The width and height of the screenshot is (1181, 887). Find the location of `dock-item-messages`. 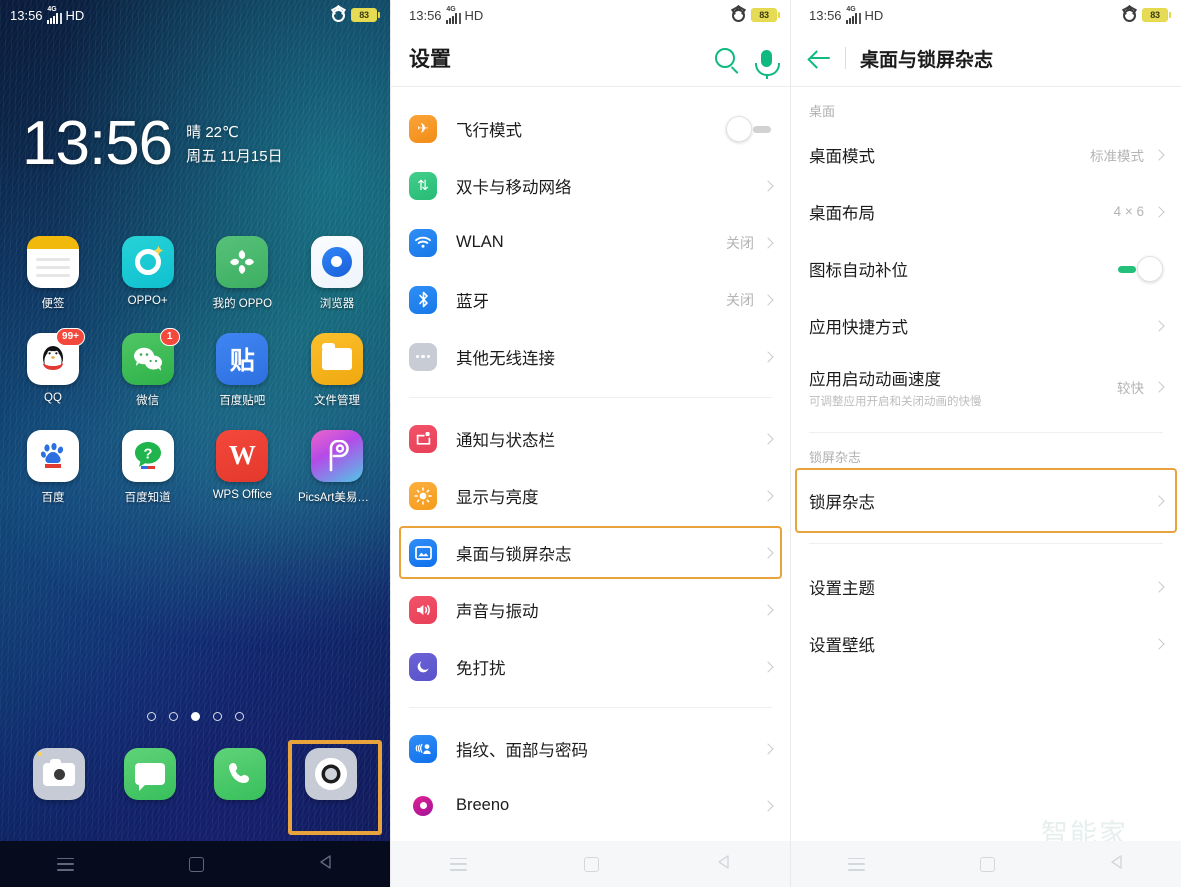

dock-item-messages is located at coordinates (150, 774).